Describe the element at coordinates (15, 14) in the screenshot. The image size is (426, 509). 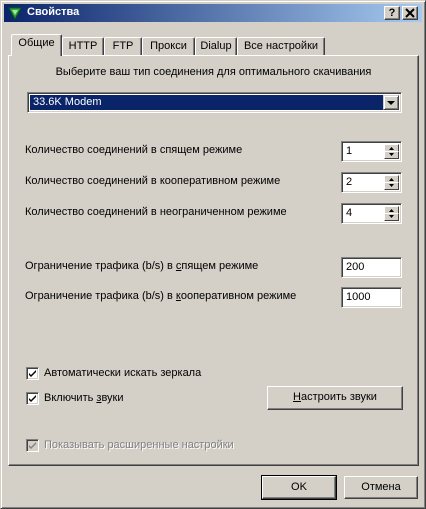
I see `app-icon` at that location.